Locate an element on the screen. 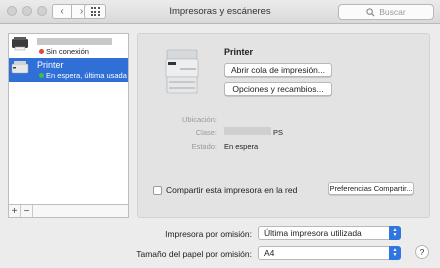 This screenshot has width=440, height=268. title-bar: ‹ › Impresoras y escáneres Buscar is located at coordinates (220, 12).